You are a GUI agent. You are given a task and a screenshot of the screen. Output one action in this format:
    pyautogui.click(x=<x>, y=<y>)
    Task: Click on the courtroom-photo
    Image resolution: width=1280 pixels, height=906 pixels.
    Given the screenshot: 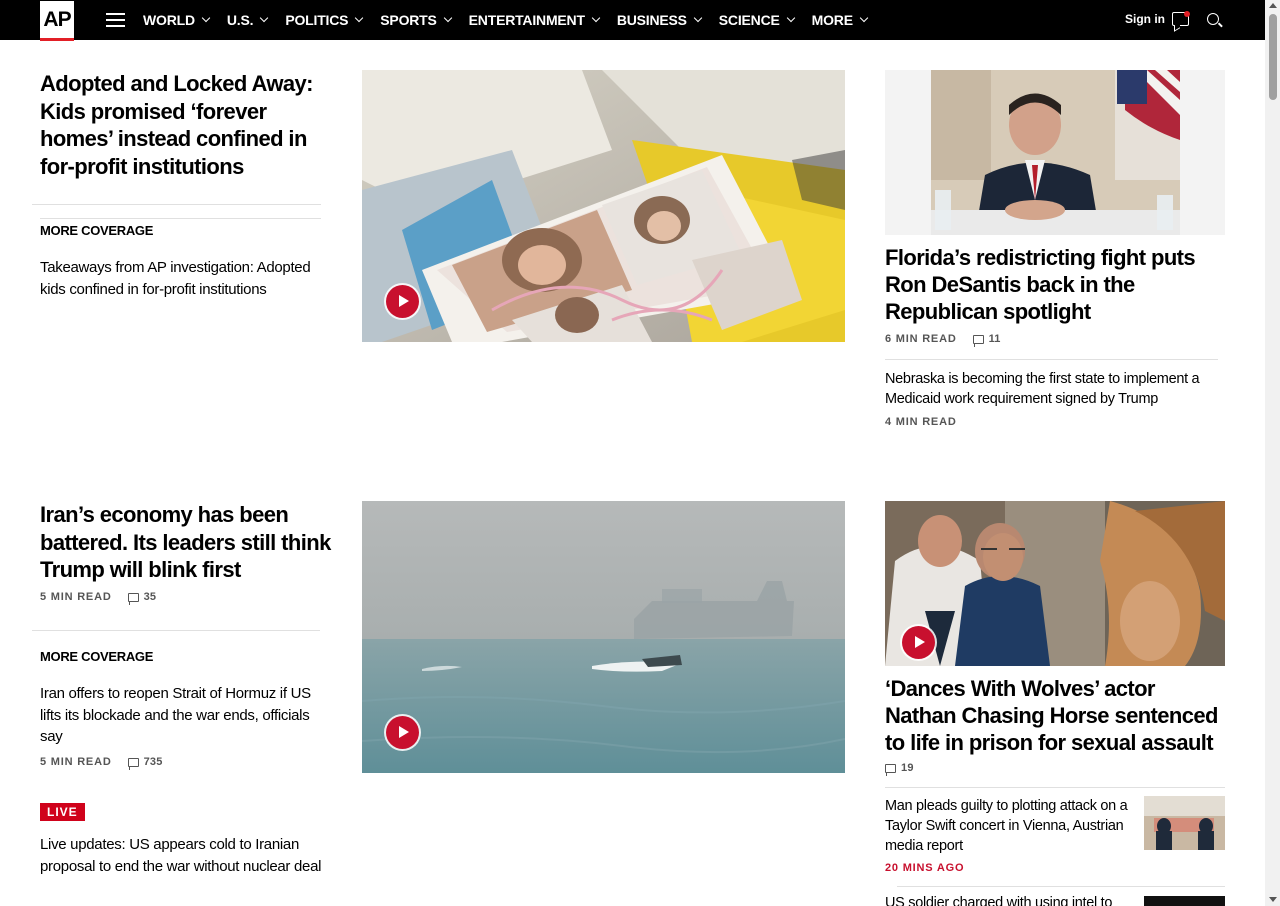 What is the action you would take?
    pyautogui.click(x=1055, y=583)
    